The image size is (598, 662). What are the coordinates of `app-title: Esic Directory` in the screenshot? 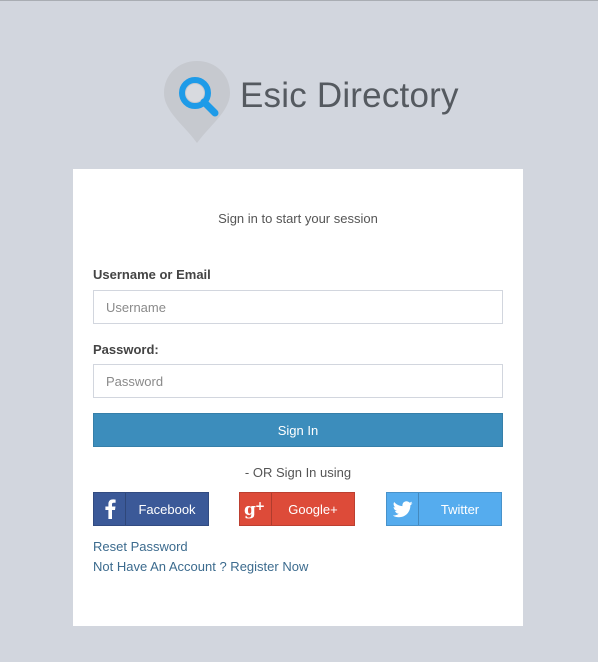 It's located at (349, 95).